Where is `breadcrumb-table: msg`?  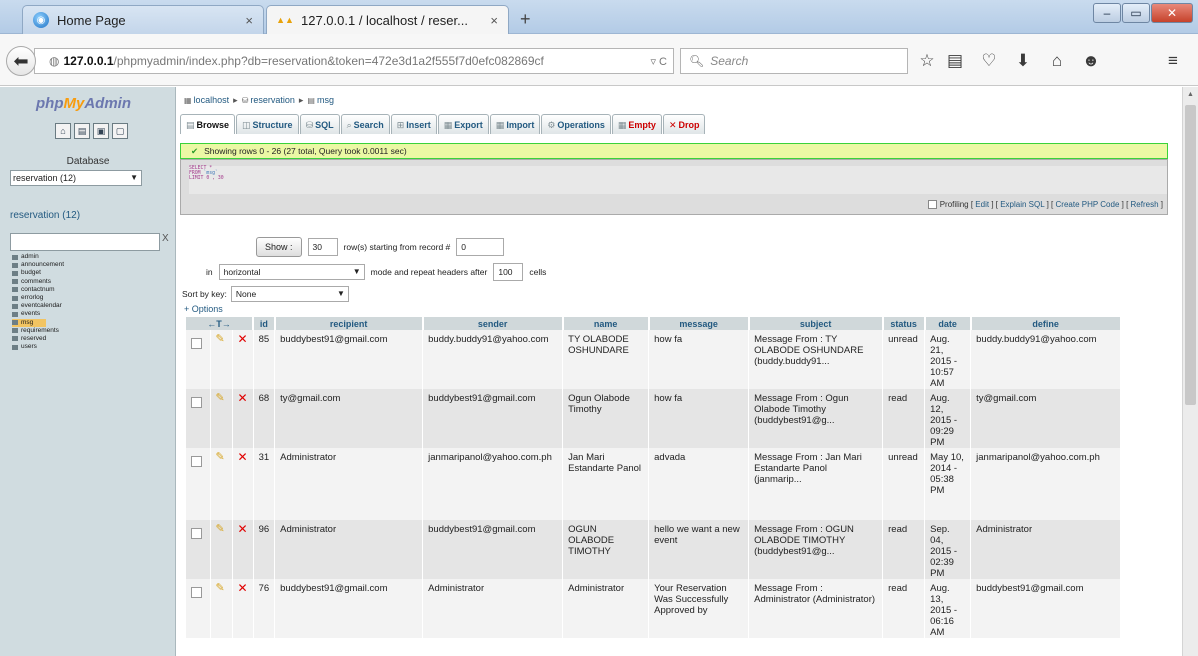
breadcrumb-table: msg is located at coordinates (325, 100).